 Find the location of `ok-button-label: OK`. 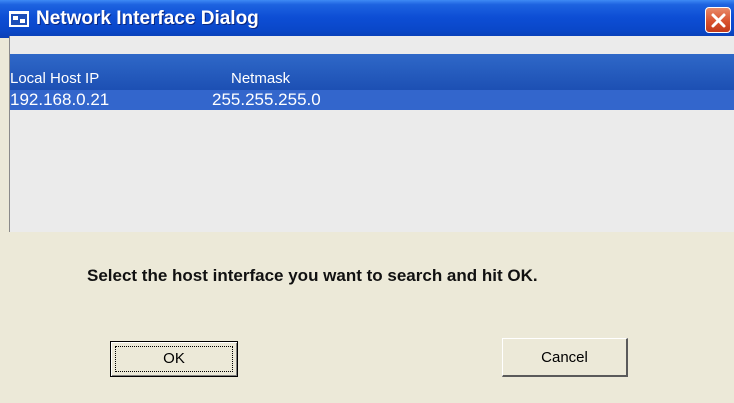

ok-button-label: OK is located at coordinates (174, 358).